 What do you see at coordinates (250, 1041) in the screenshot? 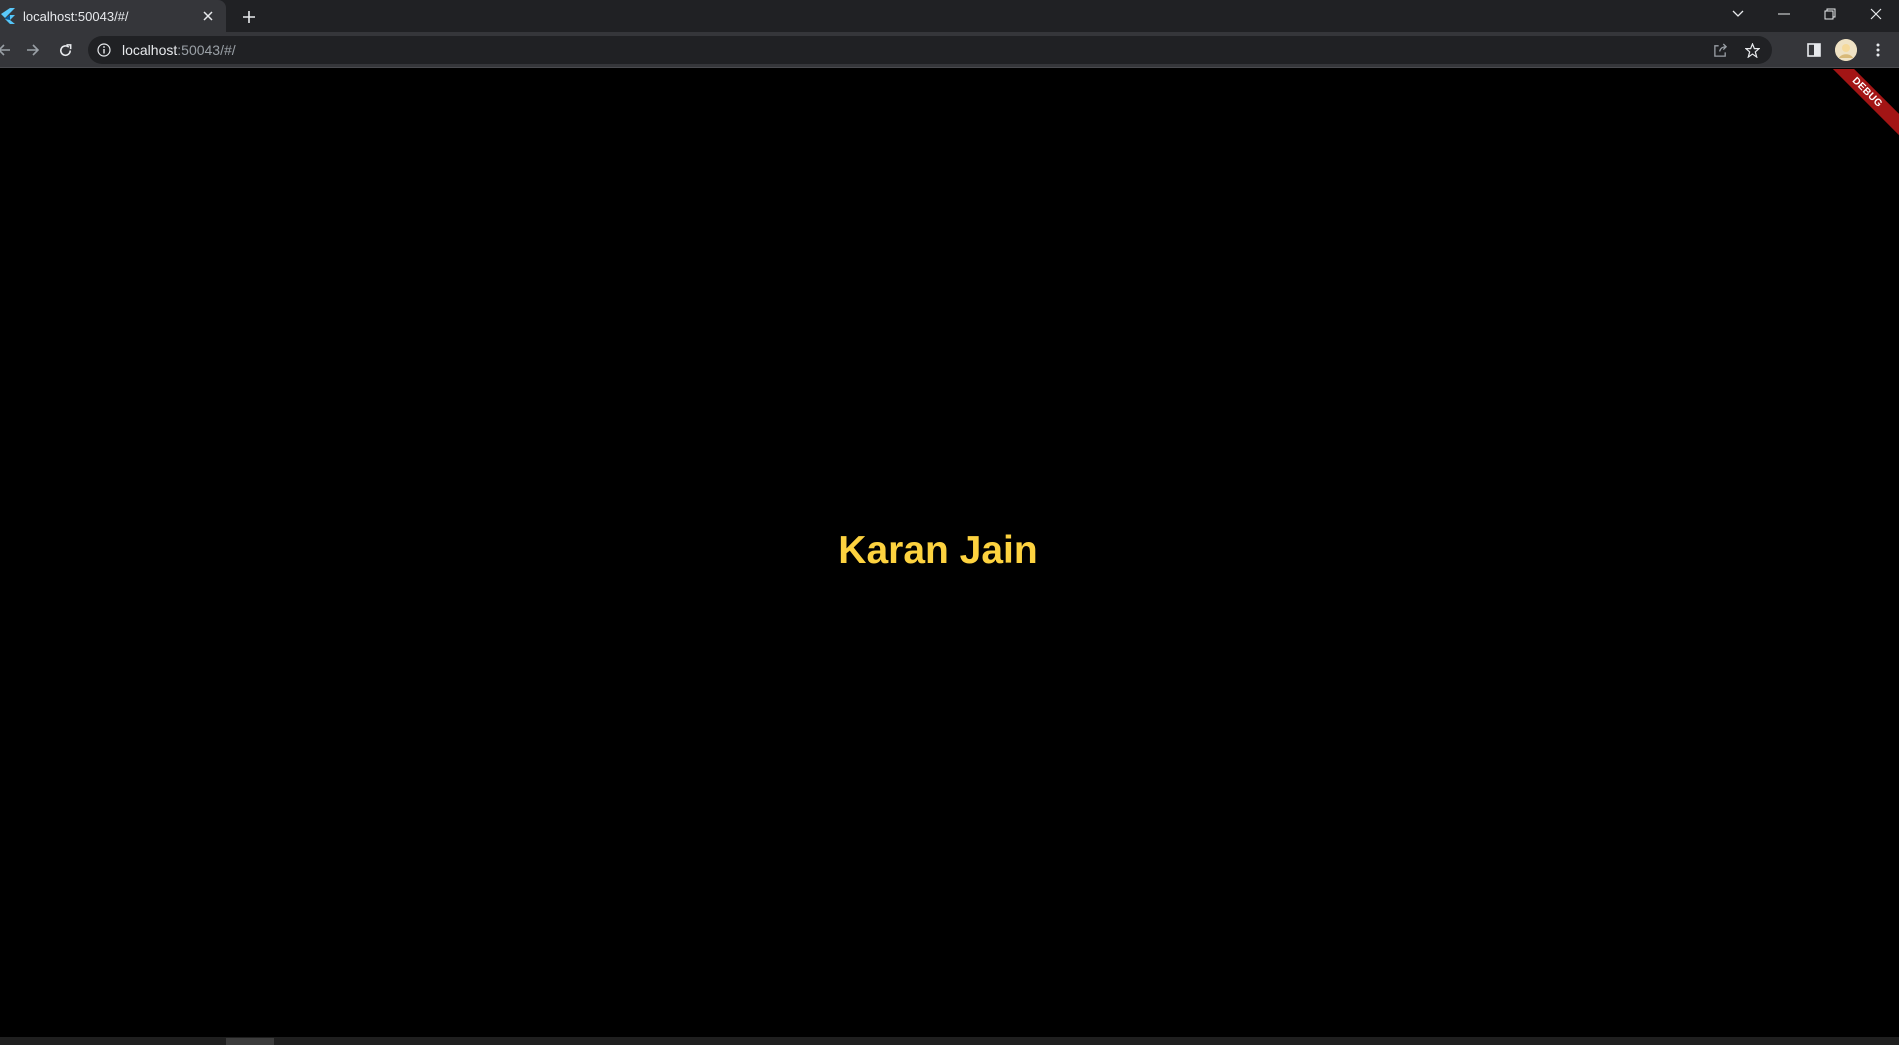
I see `horizontal-scrollbar-thumb` at bounding box center [250, 1041].